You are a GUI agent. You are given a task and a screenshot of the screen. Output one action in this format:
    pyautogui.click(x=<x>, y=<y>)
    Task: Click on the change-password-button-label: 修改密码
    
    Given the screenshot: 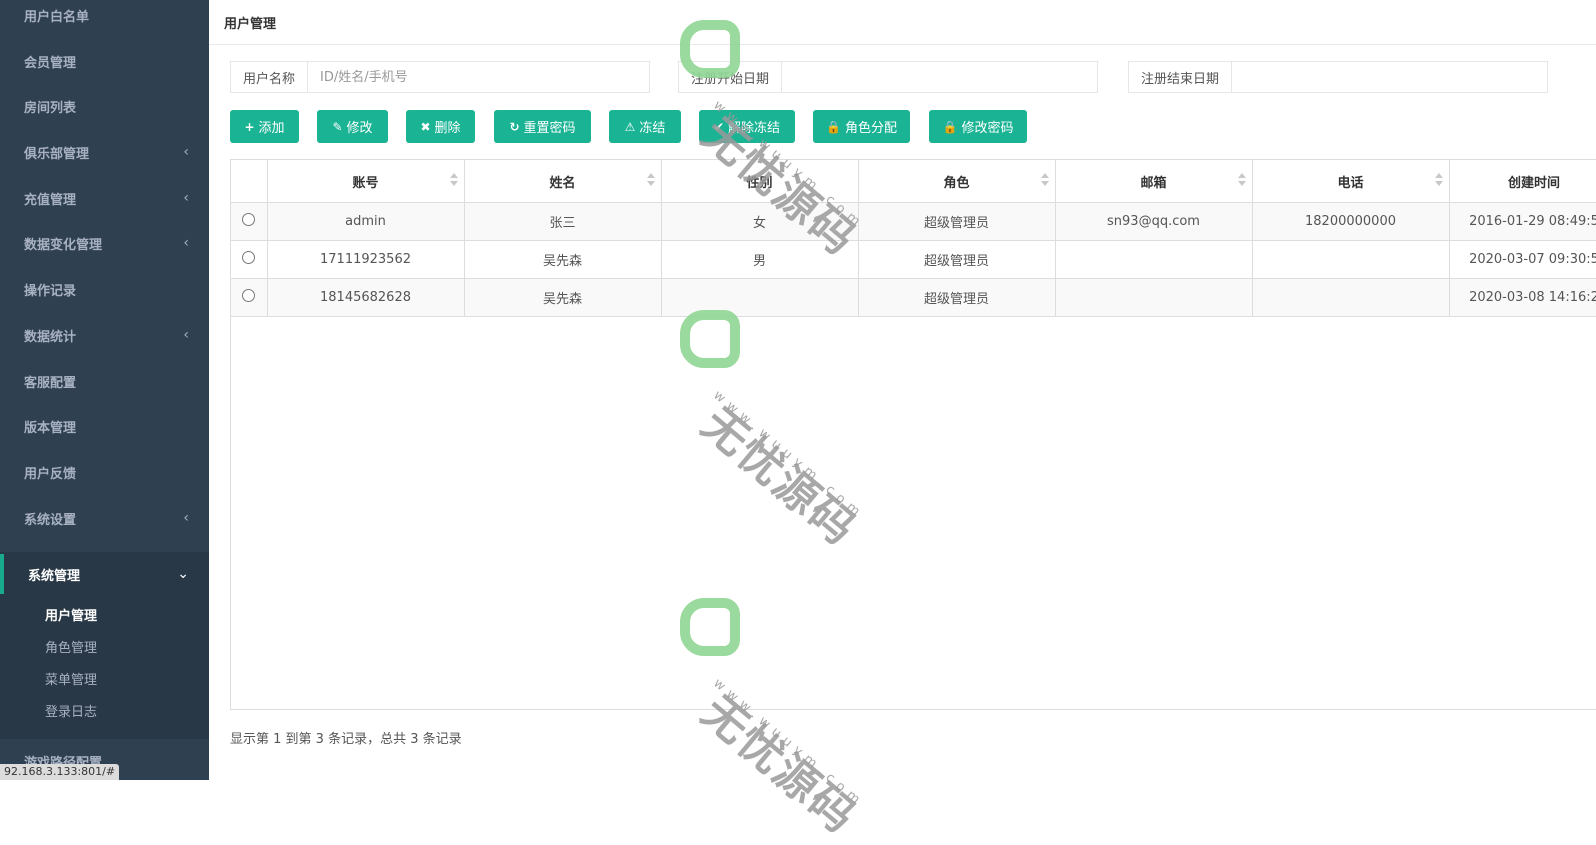 What is the action you would take?
    pyautogui.click(x=987, y=128)
    